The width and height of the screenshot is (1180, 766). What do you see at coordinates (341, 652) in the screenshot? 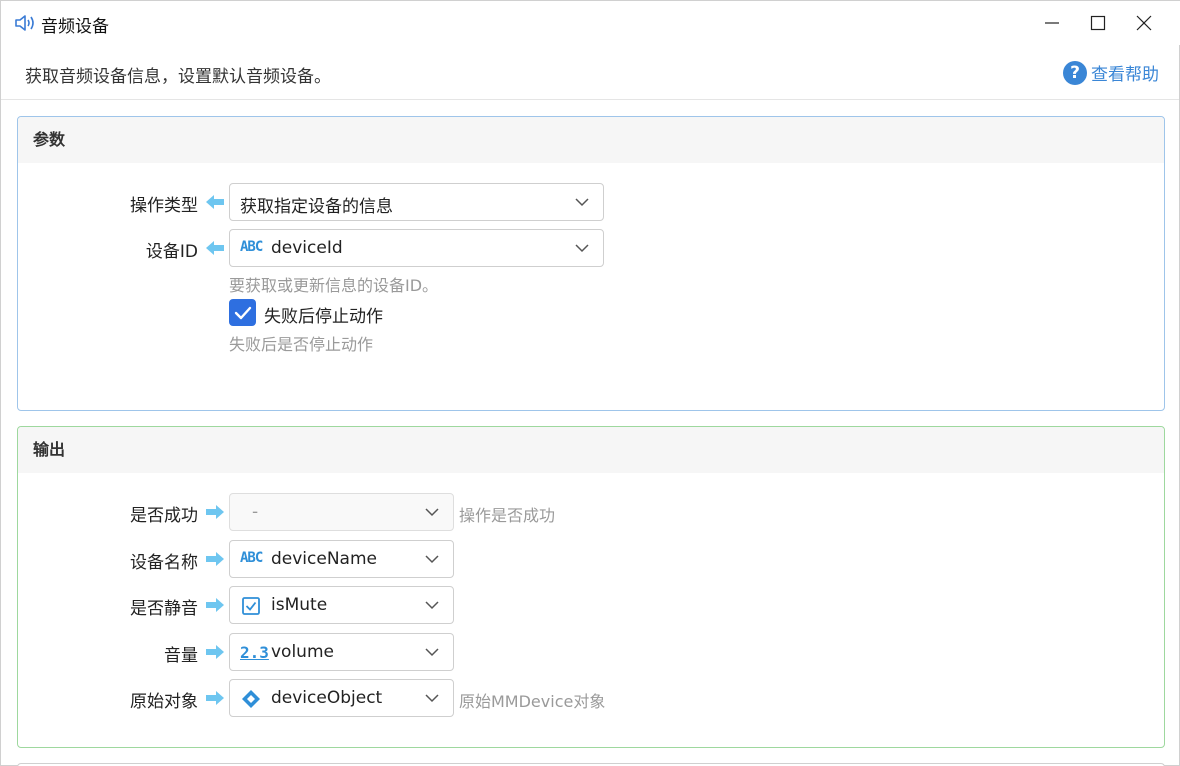
I see `volume-select: 2.3 volume` at bounding box center [341, 652].